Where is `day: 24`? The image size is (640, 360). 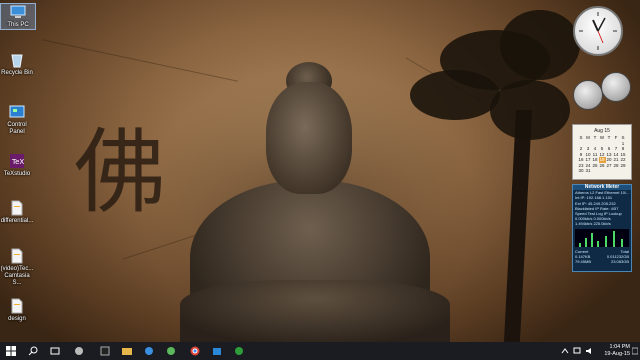 day: 24 is located at coordinates (588, 165).